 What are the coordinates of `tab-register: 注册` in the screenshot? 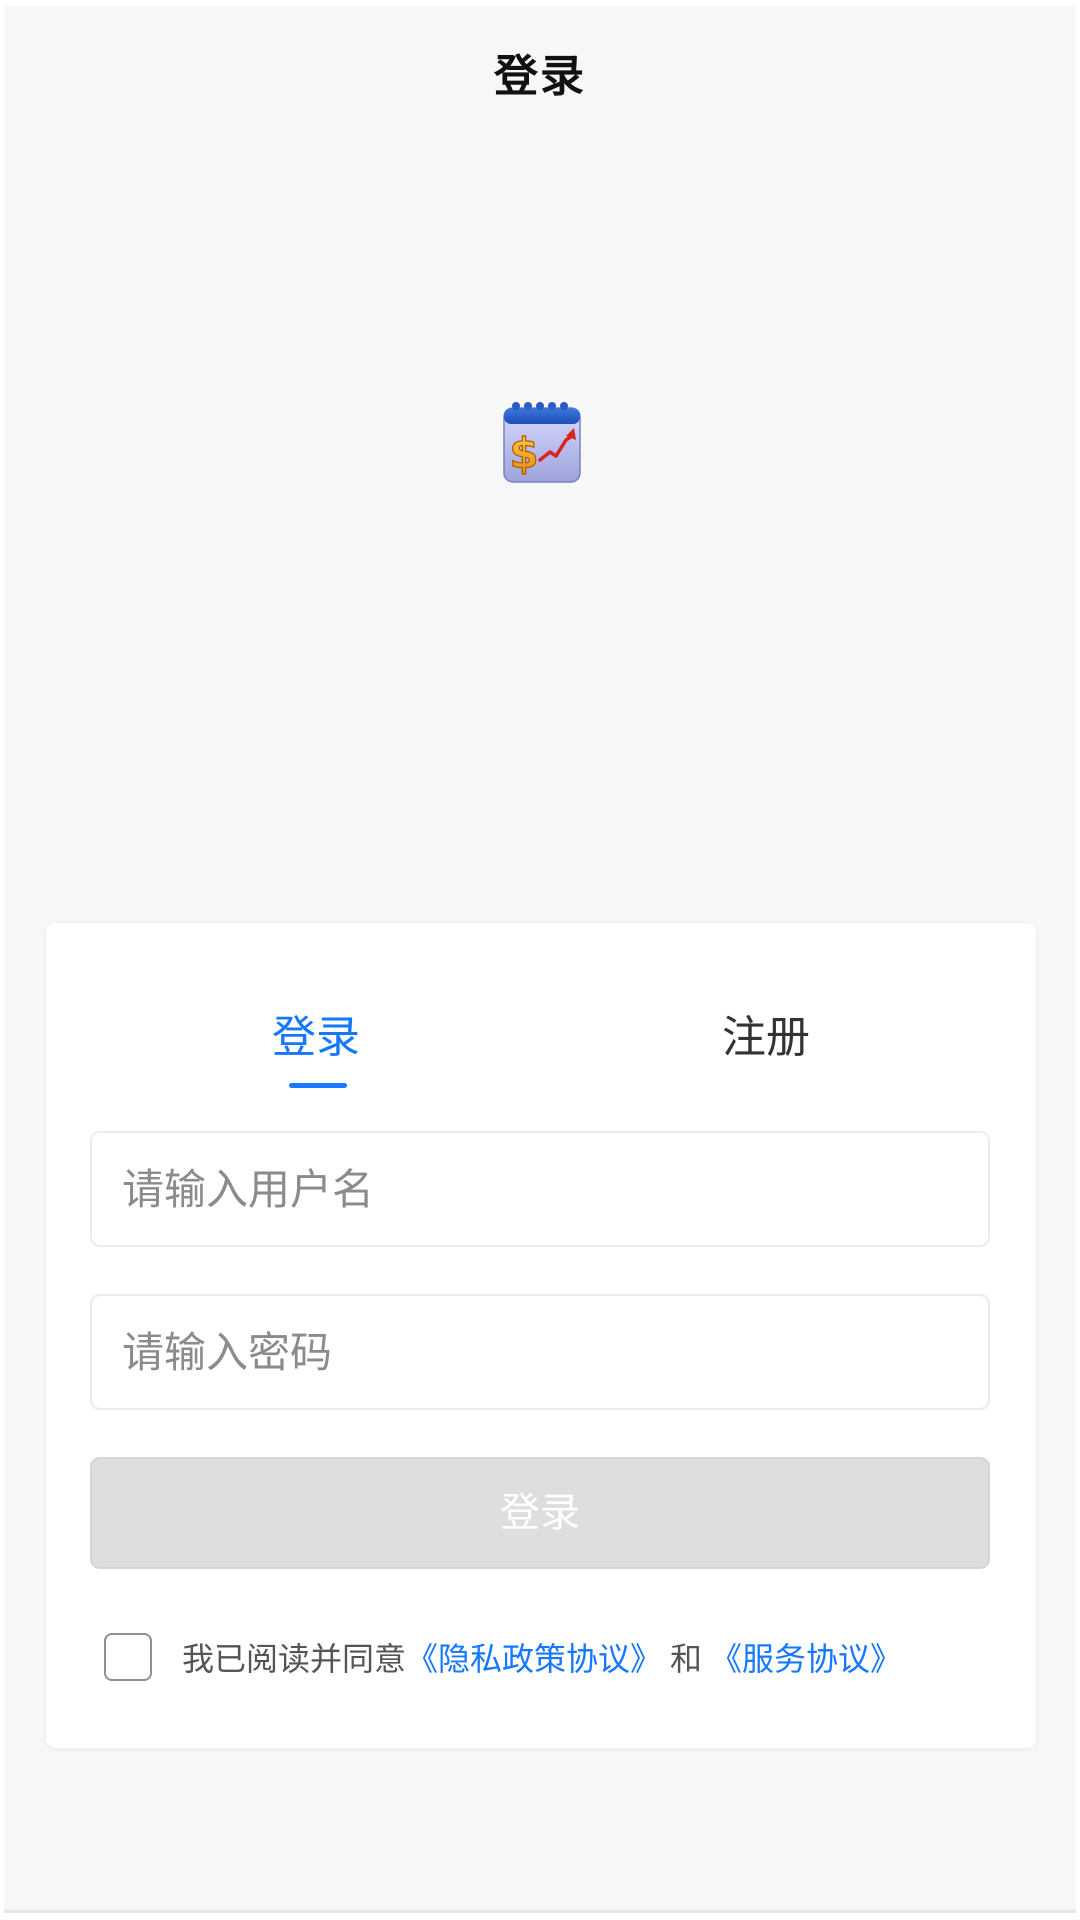 It's located at (766, 1038).